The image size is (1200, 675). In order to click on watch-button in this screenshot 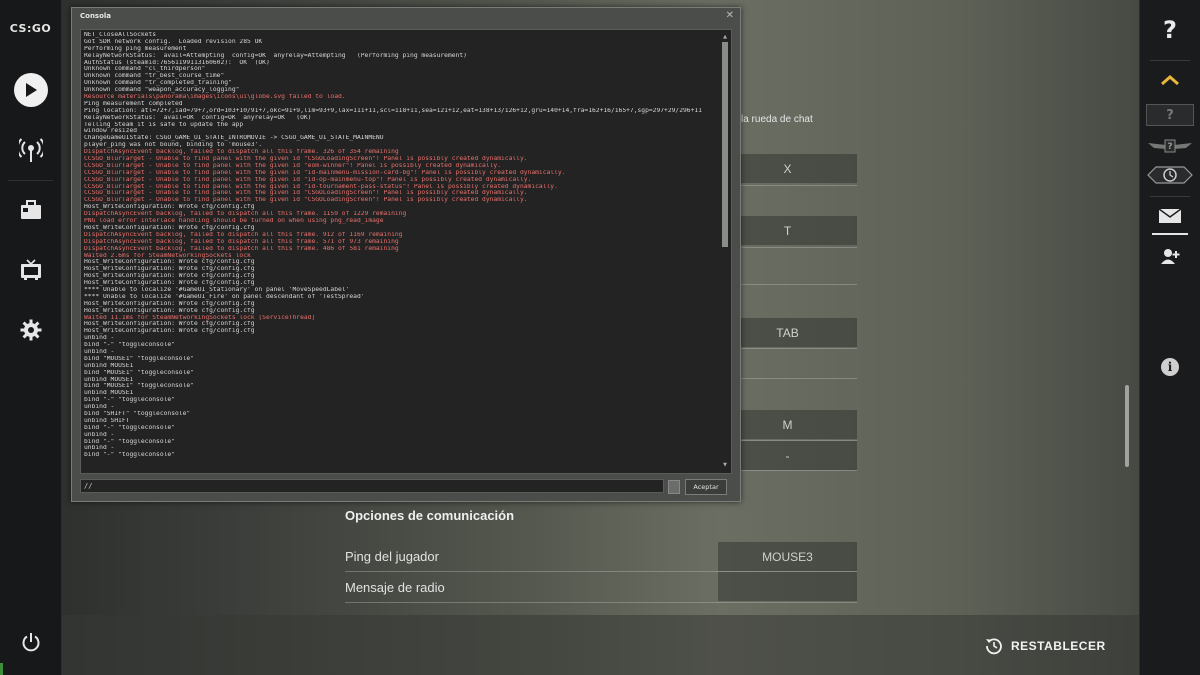, I will do `click(30, 270)`.